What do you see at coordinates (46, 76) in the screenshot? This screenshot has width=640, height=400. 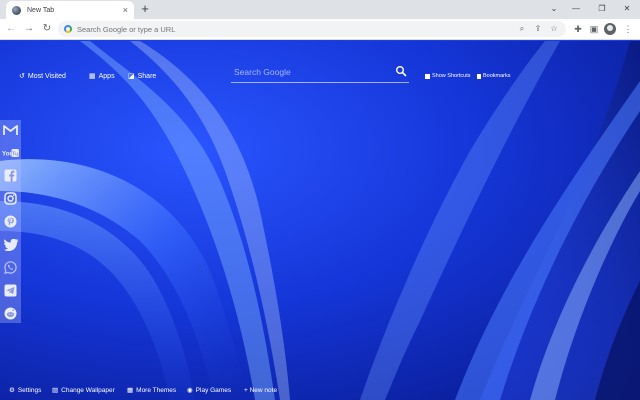 I see `most-visited-label: Most Visited` at bounding box center [46, 76].